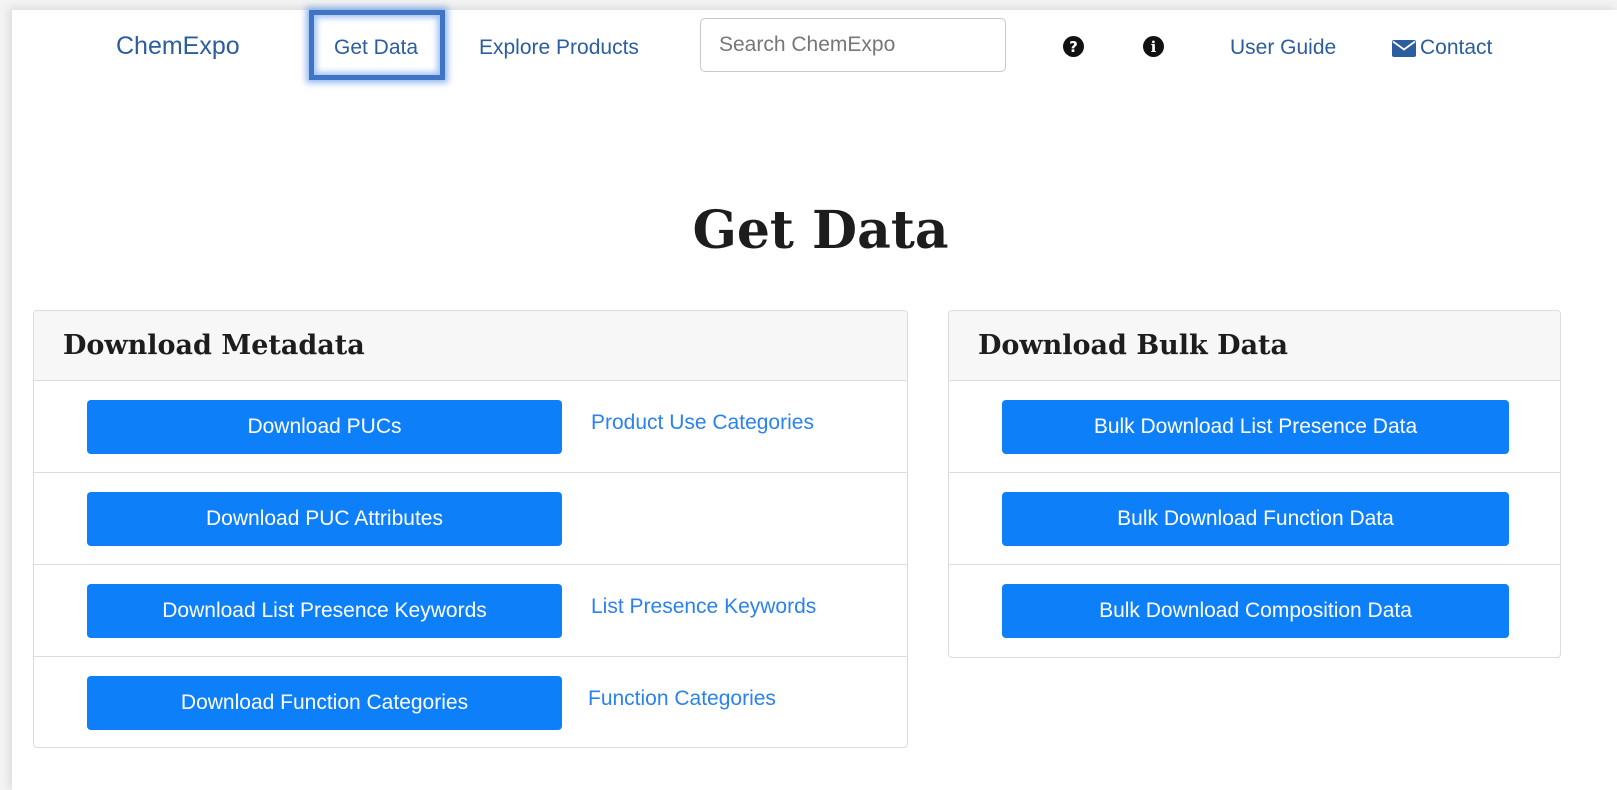 The height and width of the screenshot is (790, 1617). I want to click on contact-label: Contact, so click(1456, 47).